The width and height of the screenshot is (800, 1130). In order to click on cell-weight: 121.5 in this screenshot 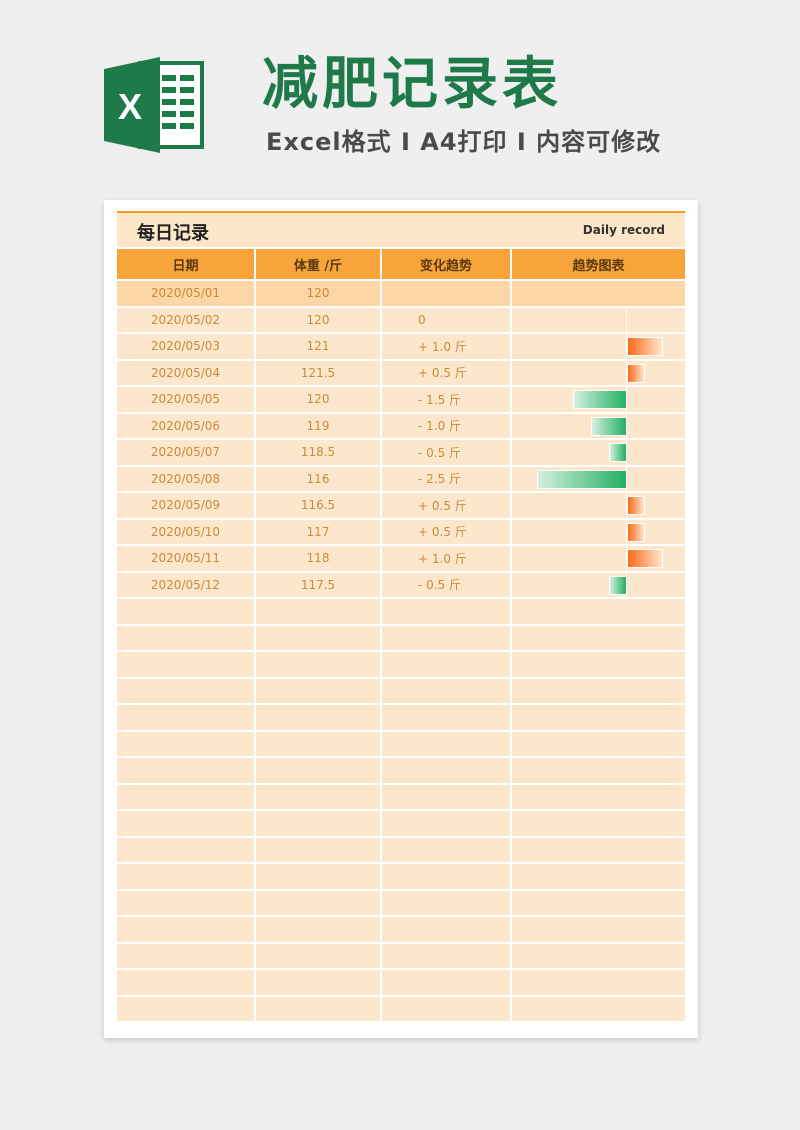, I will do `click(318, 372)`.